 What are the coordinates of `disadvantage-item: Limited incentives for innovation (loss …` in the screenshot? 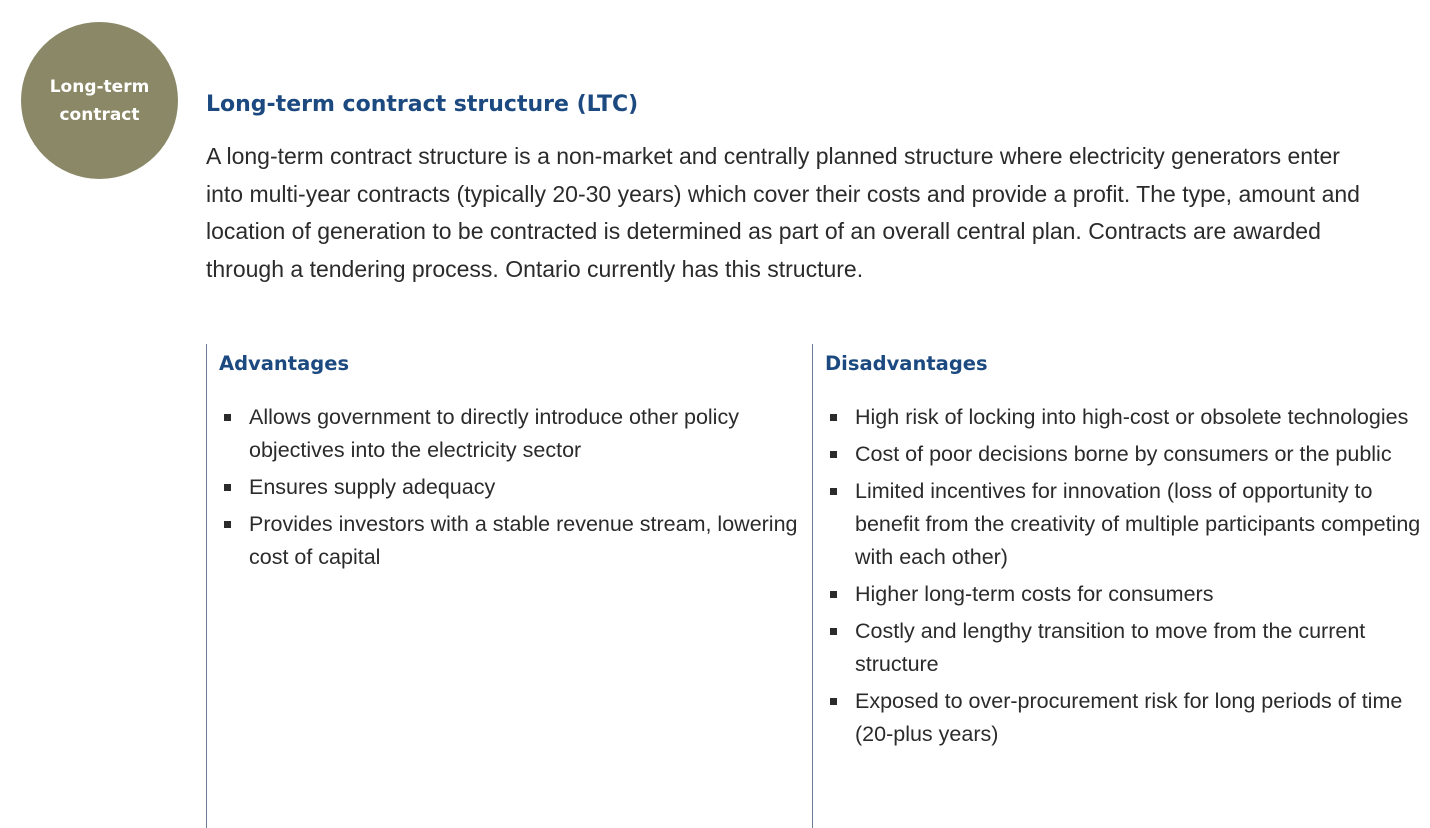 It's located at (1127, 524).